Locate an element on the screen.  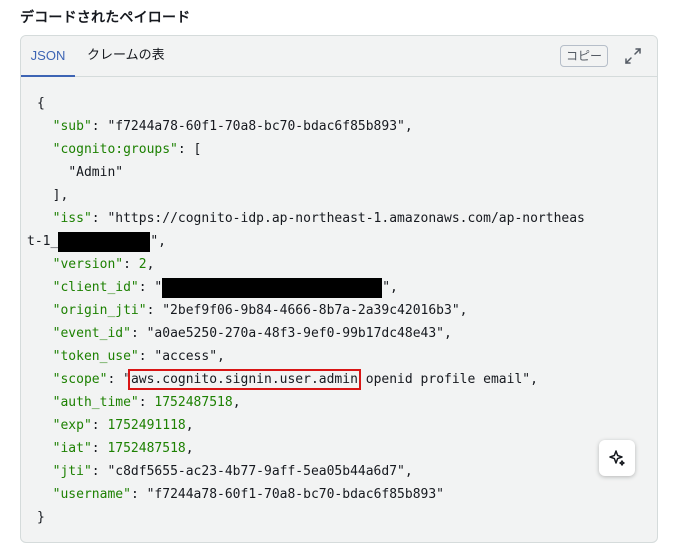
json-key: "event_id" is located at coordinates (91, 333).